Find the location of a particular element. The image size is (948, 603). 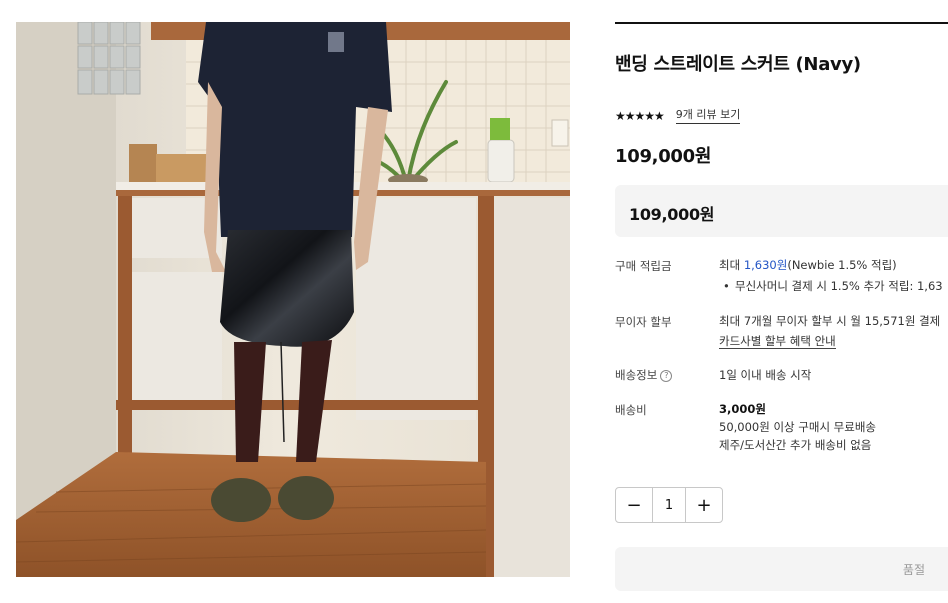

points-value: 최대 1,630원(Newbie 1.5% 적립) is located at coordinates (808, 265).